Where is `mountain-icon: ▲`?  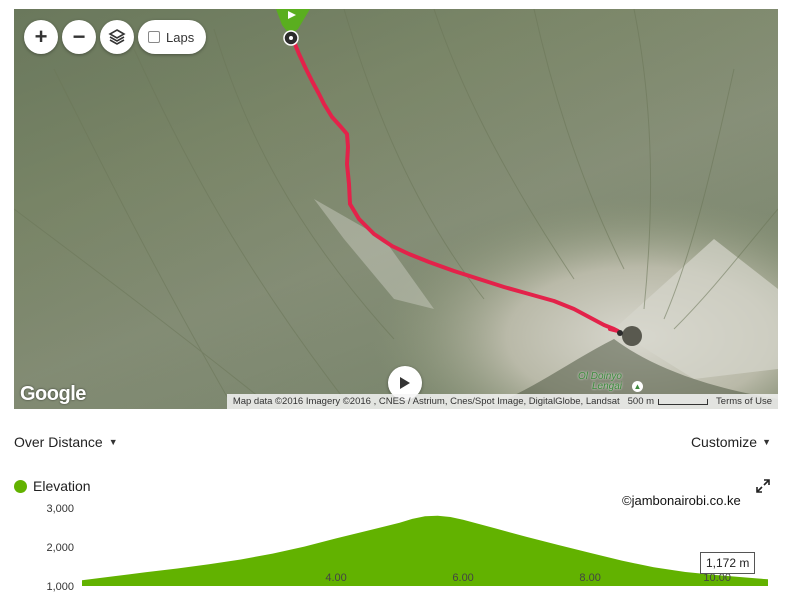 mountain-icon: ▲ is located at coordinates (637, 386).